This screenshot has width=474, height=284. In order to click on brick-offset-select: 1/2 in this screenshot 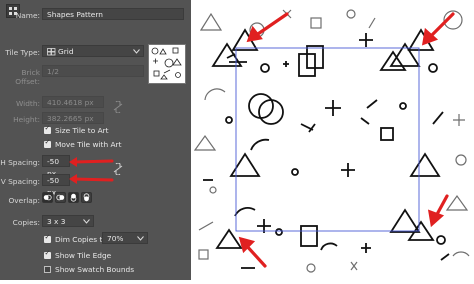, I will do `click(93, 71)`.